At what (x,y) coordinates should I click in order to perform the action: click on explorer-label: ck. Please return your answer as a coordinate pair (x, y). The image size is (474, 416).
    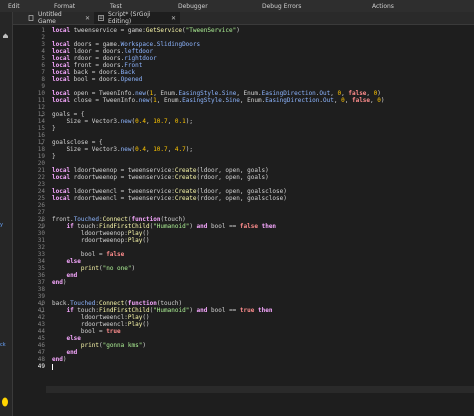
    Looking at the image, I should click on (3, 345).